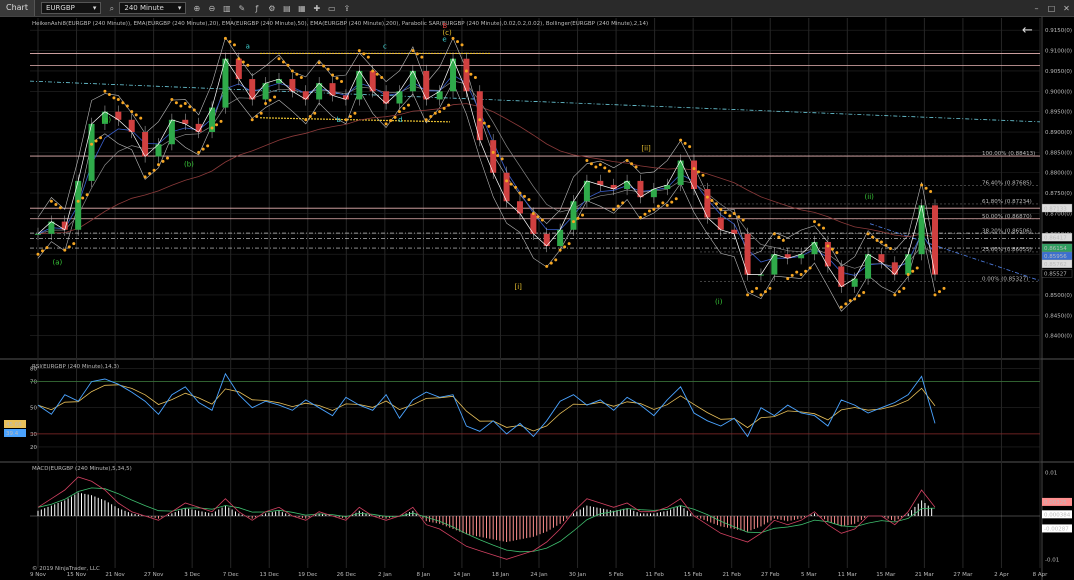  What do you see at coordinates (809, 575) in the screenshot?
I see `x-tick-label: 5 Mar` at bounding box center [809, 575].